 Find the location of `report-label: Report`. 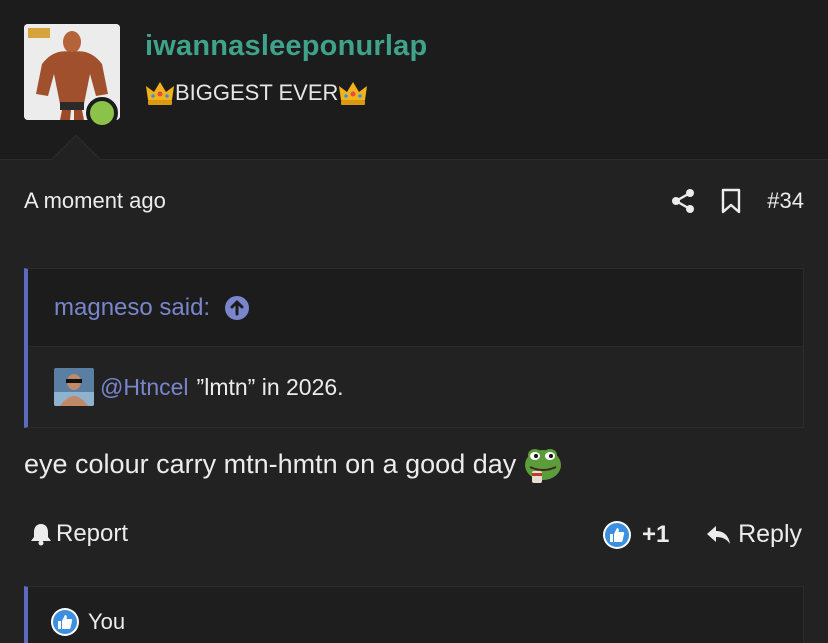

report-label: Report is located at coordinates (92, 533).